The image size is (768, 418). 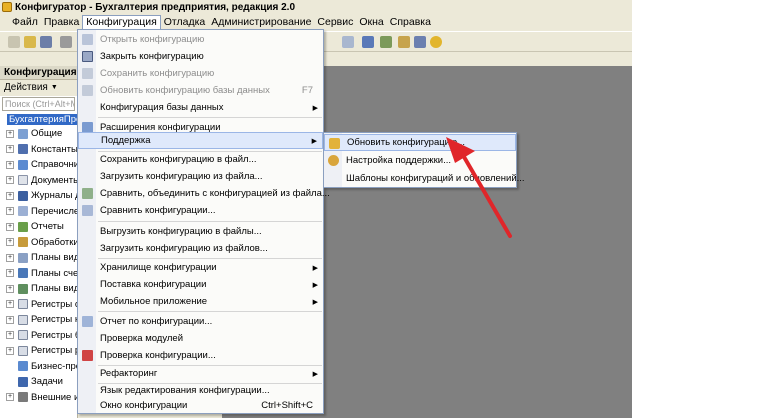 I want to click on menu-item-mobile: Мобильное приложение ▶, so click(x=200, y=301).